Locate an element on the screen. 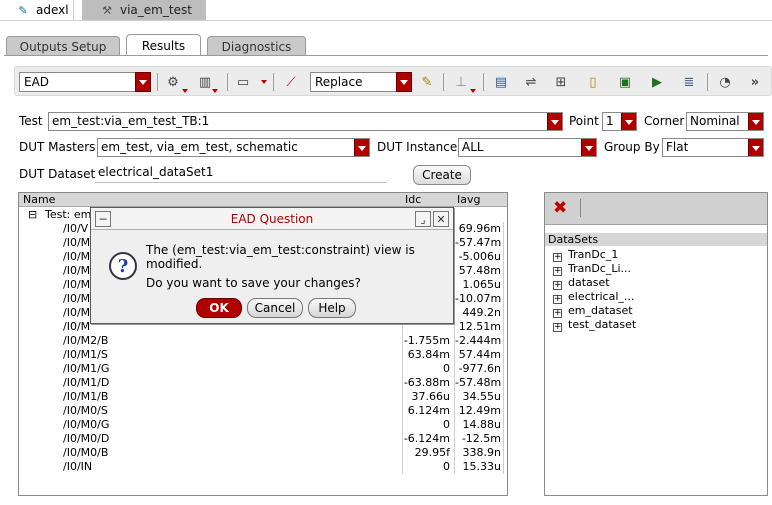  table-row: /I0/M1/S 63.84m 57.44m is located at coordinates (263, 355).